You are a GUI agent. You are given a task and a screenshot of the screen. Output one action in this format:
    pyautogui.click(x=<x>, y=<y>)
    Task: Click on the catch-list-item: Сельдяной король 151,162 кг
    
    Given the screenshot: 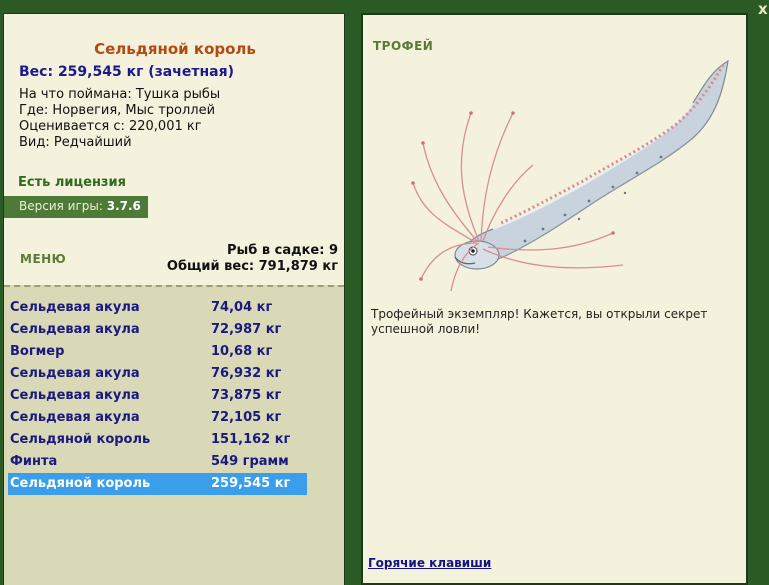 What is the action you would take?
    pyautogui.click(x=157, y=440)
    